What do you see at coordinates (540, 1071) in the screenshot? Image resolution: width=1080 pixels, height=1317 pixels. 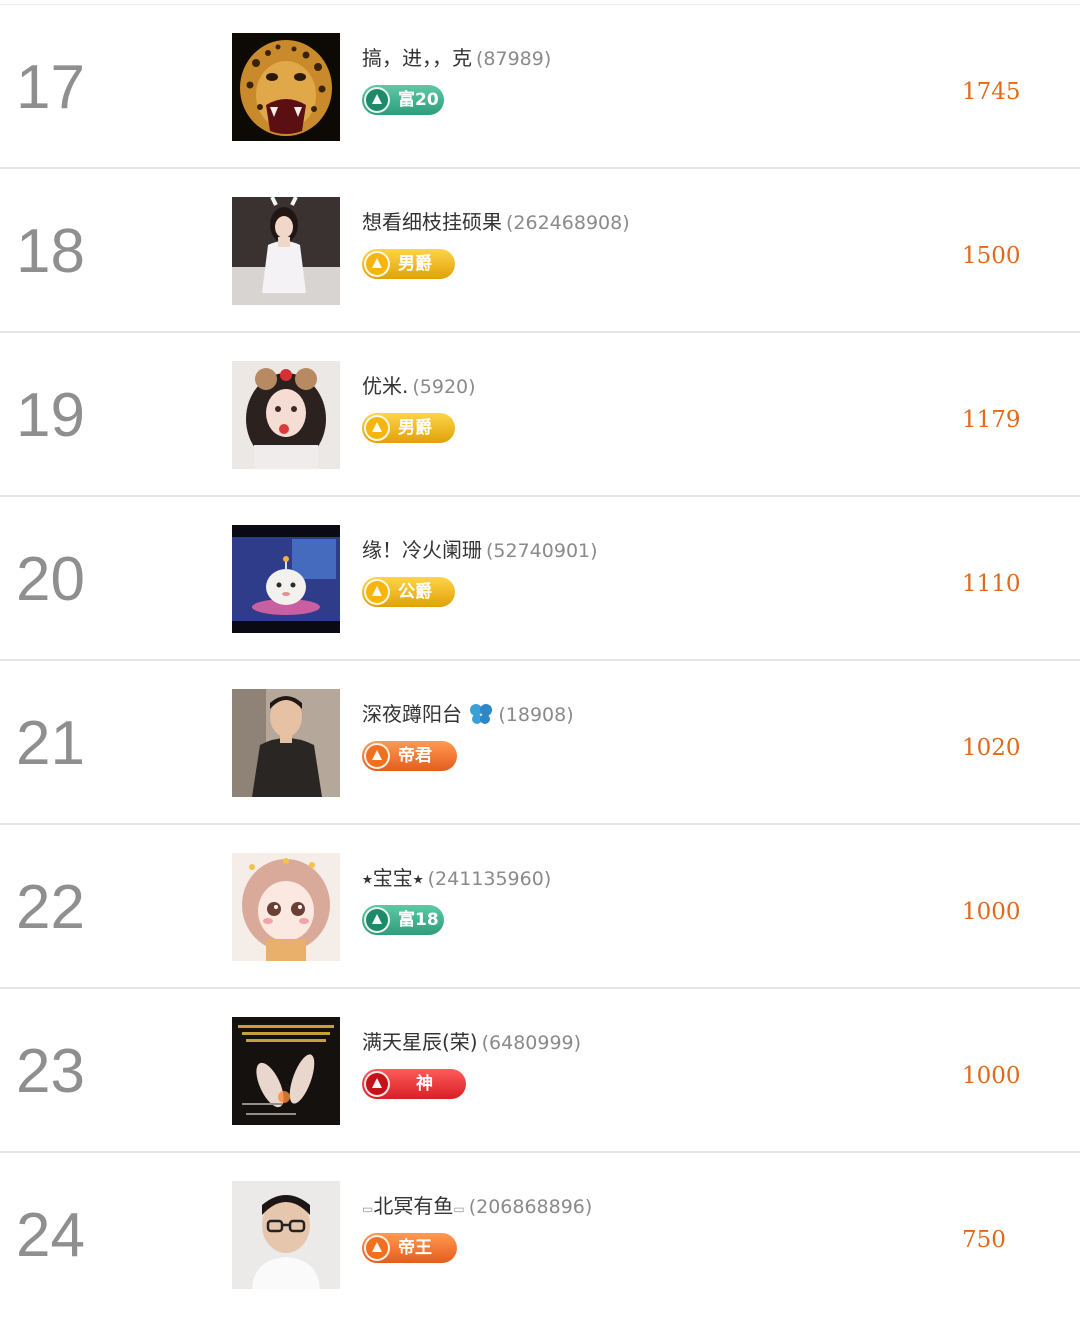 I see `ranking-row: 23 满天星辰(荣) (6480999) 神 1000` at bounding box center [540, 1071].